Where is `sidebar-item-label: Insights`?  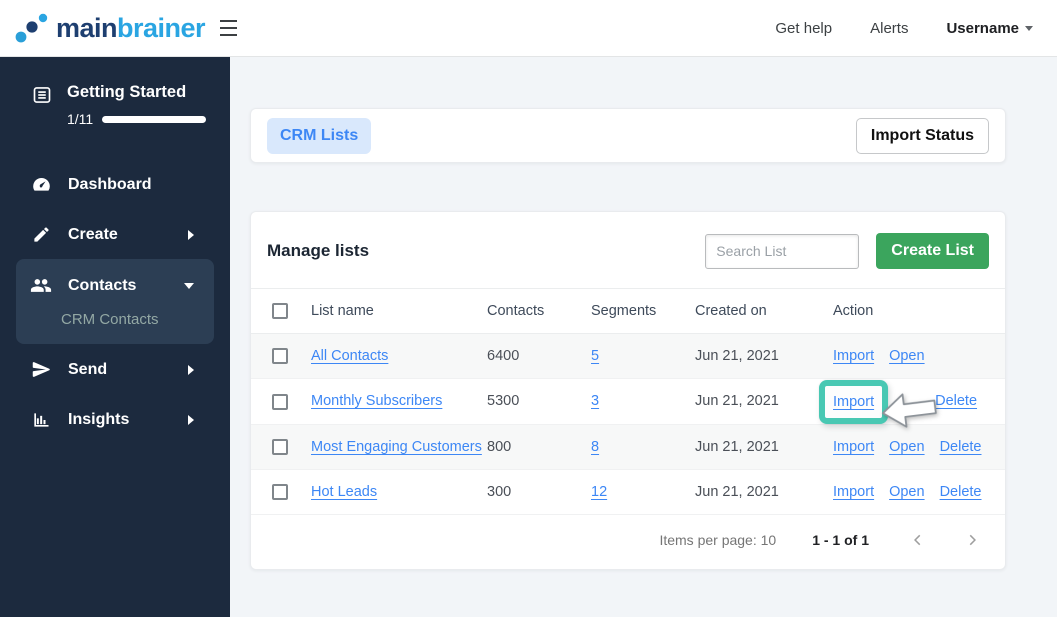 sidebar-item-label: Insights is located at coordinates (99, 419).